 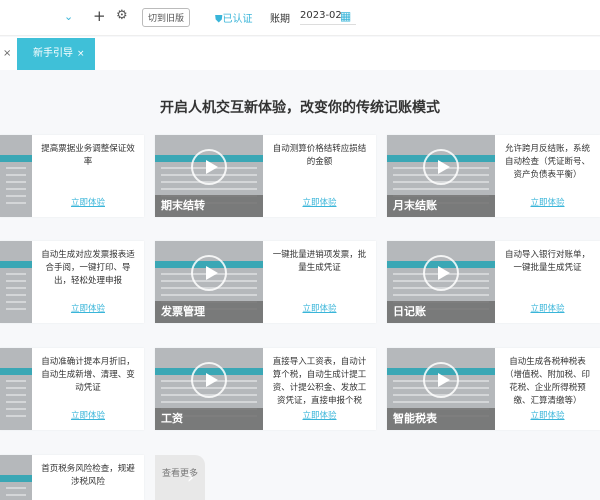 What do you see at coordinates (547, 261) in the screenshot?
I see `card-description: 自动导入银行对账单，一键批量生成凭证` at bounding box center [547, 261].